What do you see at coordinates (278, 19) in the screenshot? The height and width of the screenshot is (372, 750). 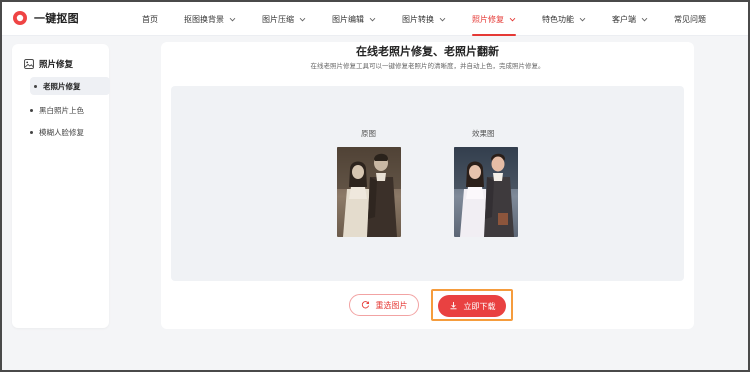 I see `nav-label: 图片压缩` at bounding box center [278, 19].